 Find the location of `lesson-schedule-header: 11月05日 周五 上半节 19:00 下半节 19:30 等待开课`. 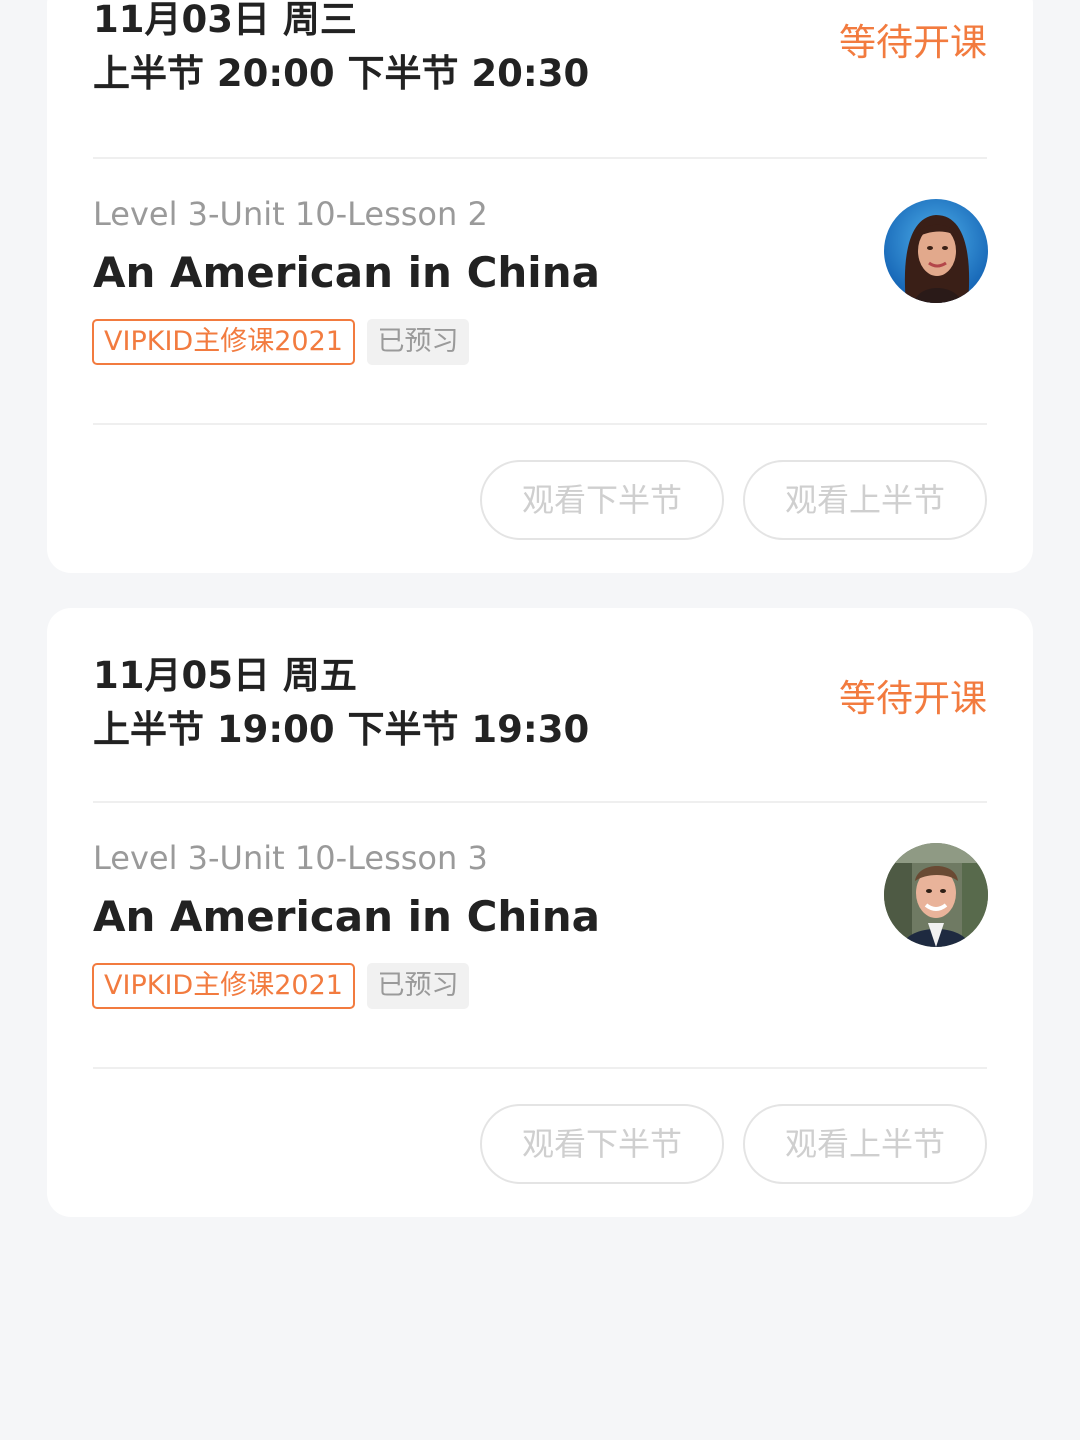

lesson-schedule-header: 11月05日 周五 上半节 19:00 下半节 19:30 等待开课 is located at coordinates (540, 731).